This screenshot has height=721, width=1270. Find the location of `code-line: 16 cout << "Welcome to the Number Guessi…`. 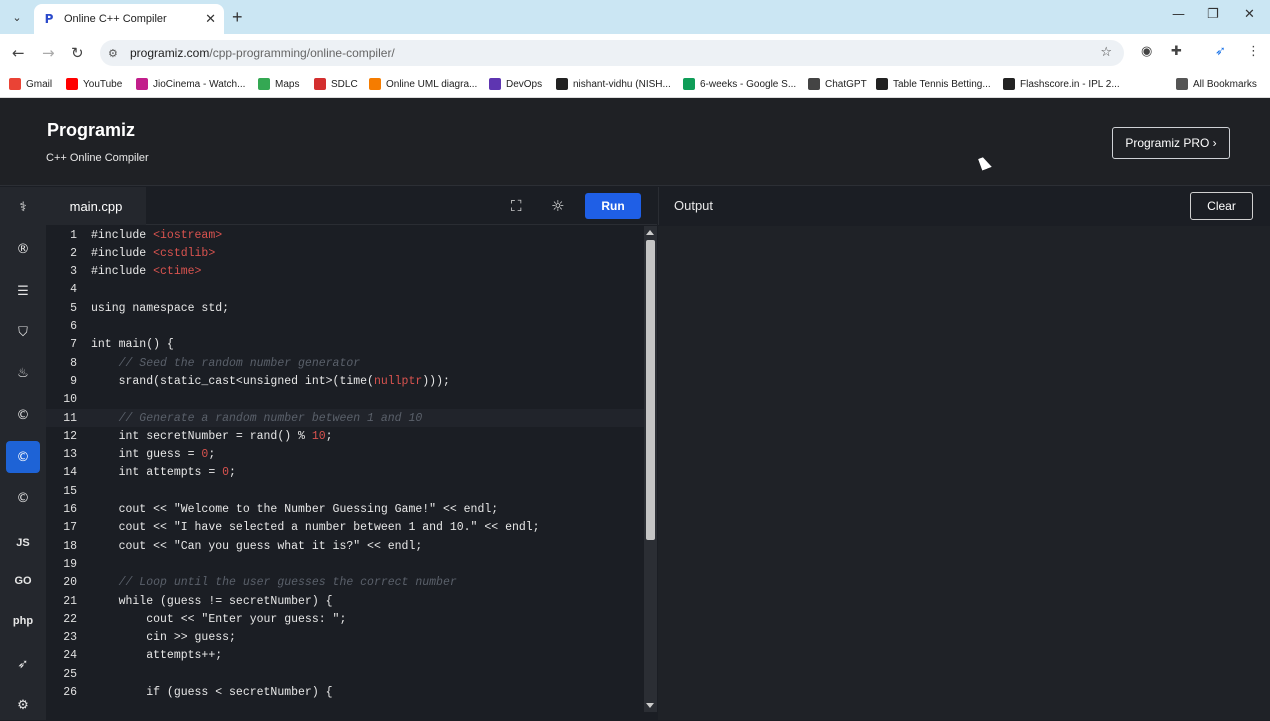

code-line: 16 cout << "Welcome to the Number Guessi… is located at coordinates (345, 510).